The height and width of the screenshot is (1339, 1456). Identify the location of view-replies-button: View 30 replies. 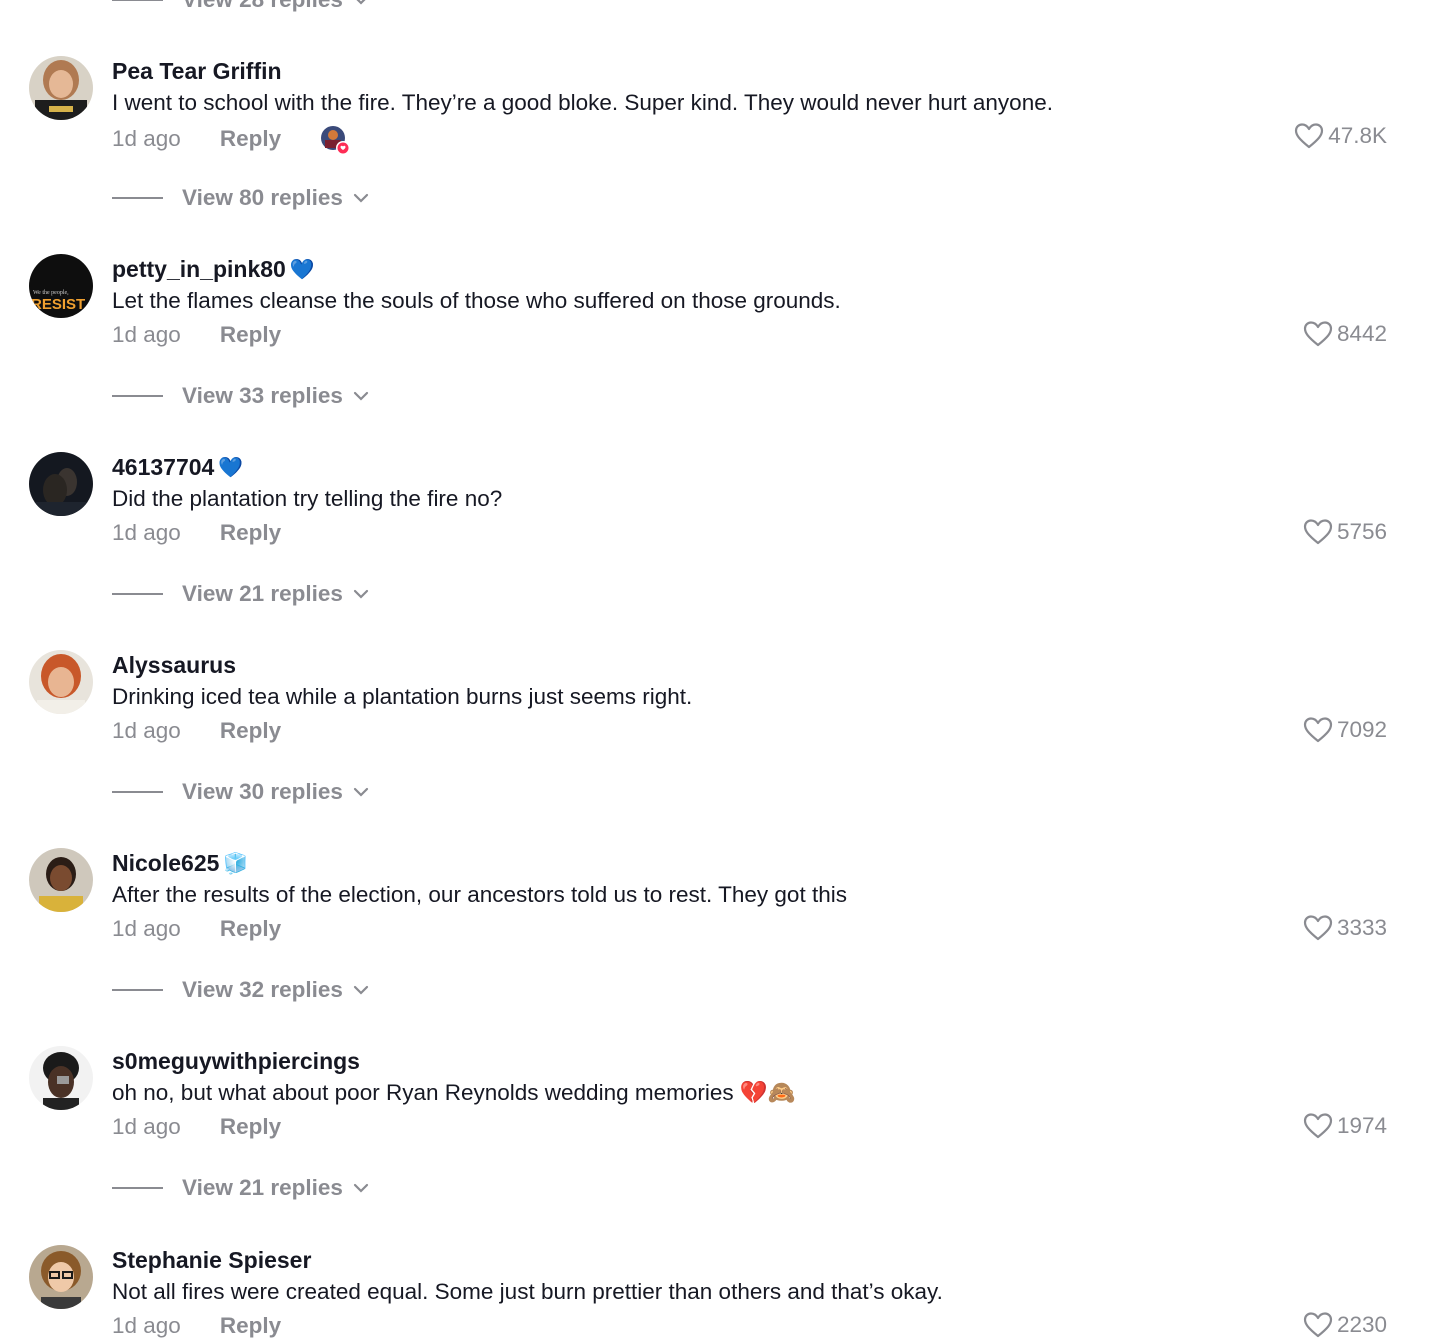
(240, 792).